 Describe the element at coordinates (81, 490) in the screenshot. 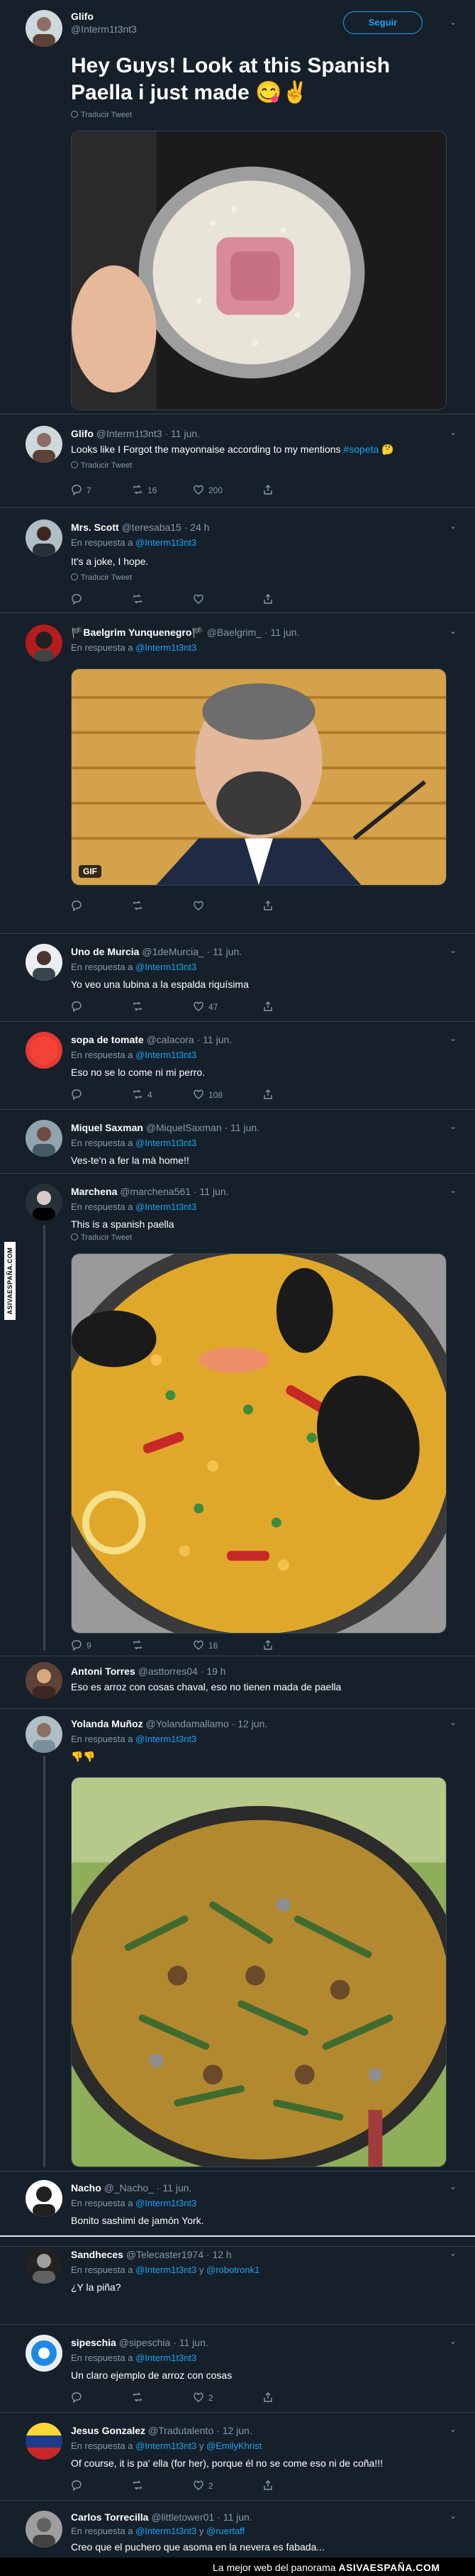

I see `reply-button: 7` at that location.